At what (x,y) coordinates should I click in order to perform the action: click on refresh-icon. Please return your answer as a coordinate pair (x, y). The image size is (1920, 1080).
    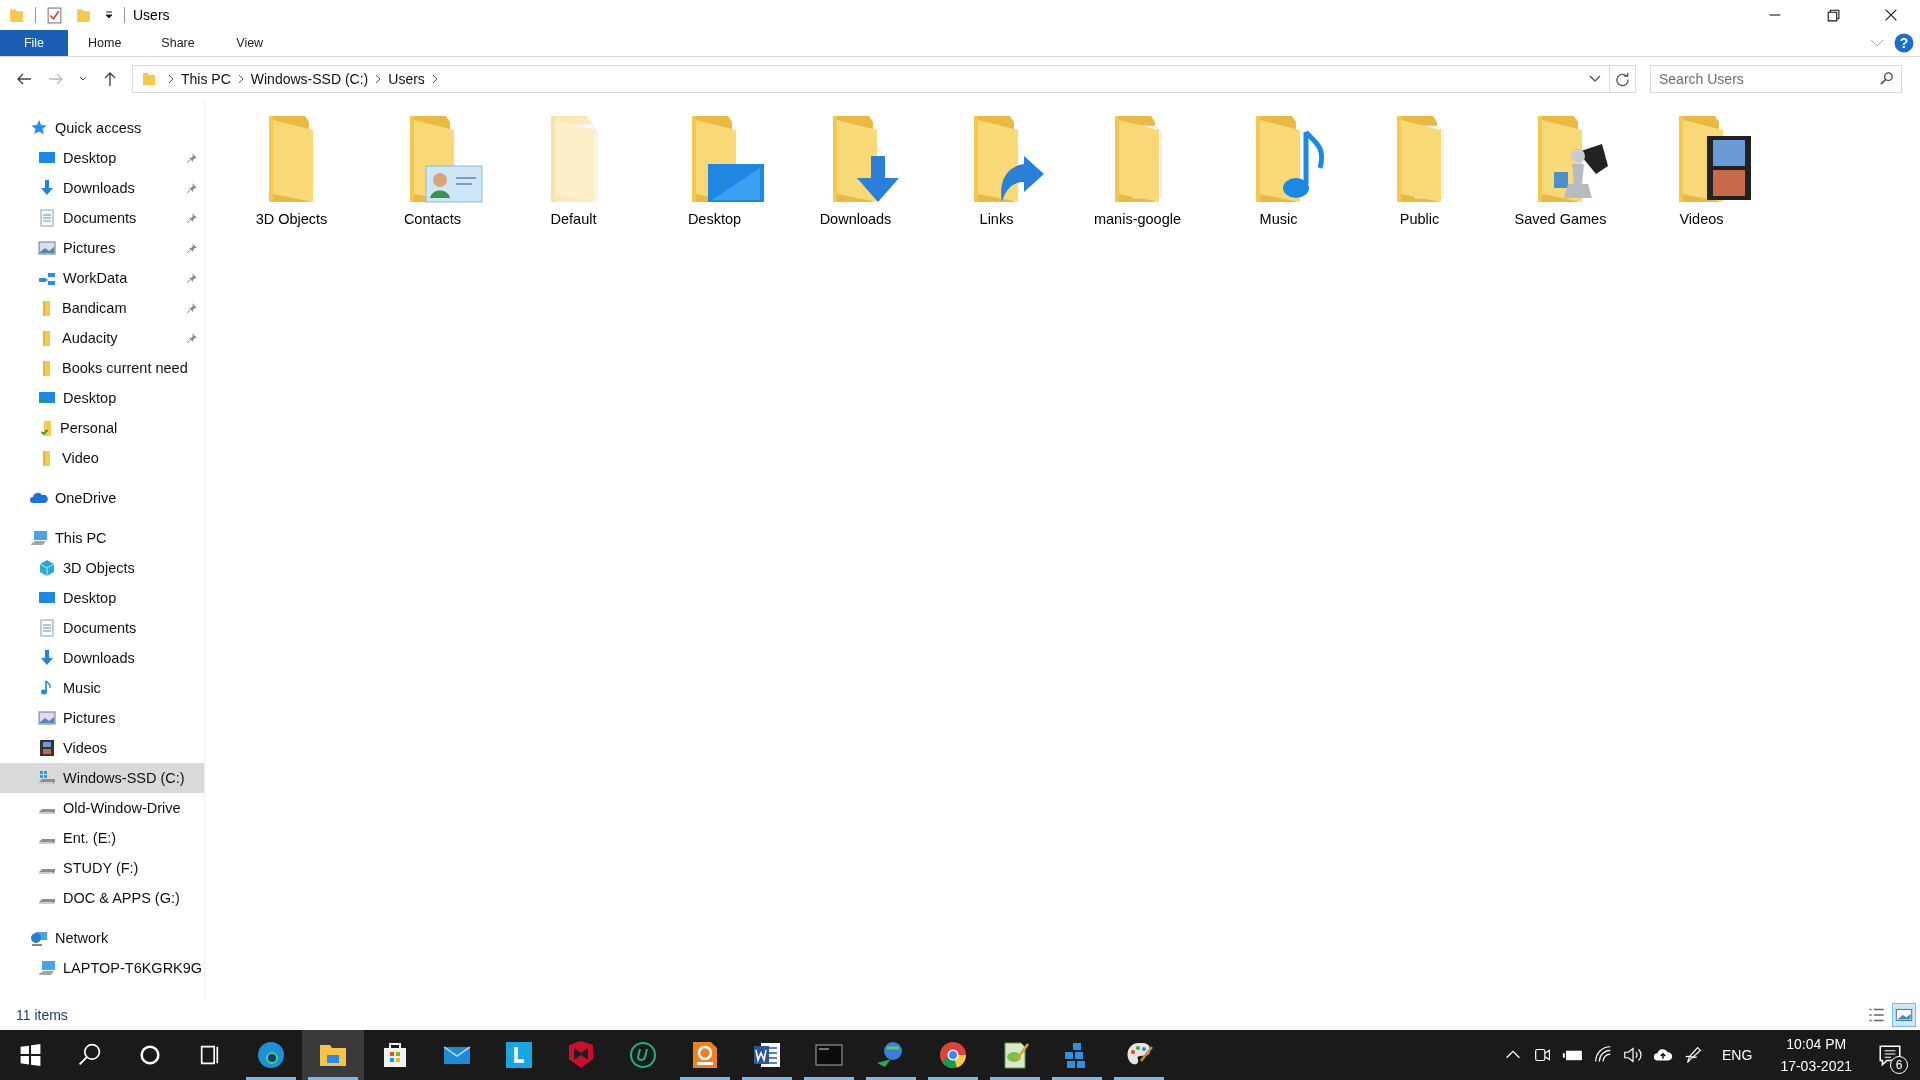
    Looking at the image, I should click on (1622, 79).